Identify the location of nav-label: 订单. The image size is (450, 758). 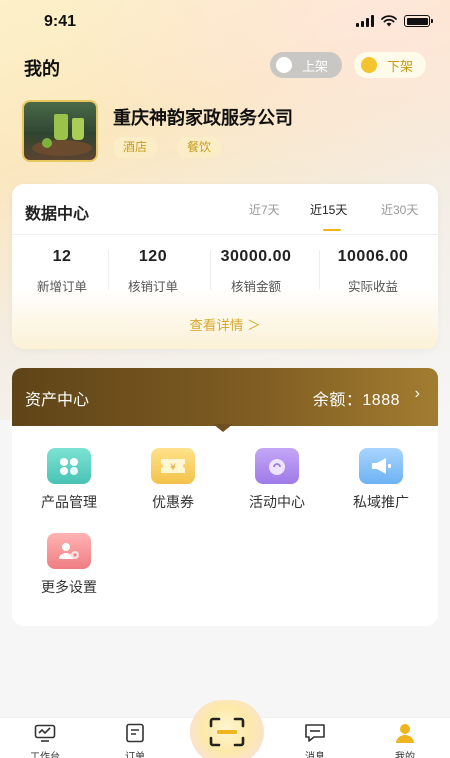
(135, 755).